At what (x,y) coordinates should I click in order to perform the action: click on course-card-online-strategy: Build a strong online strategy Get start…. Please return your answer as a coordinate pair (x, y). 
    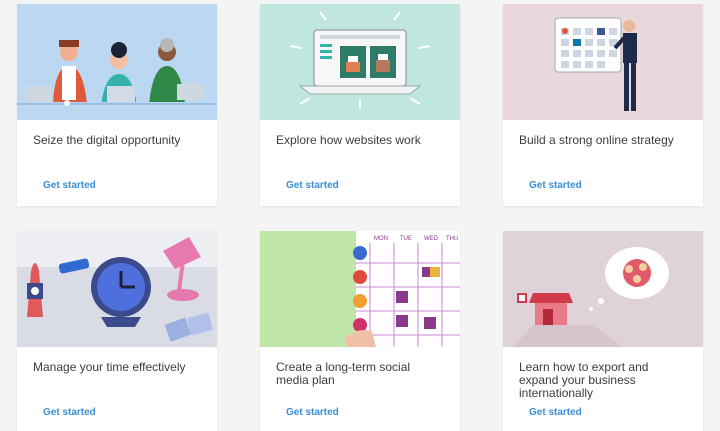
    Looking at the image, I should click on (603, 105).